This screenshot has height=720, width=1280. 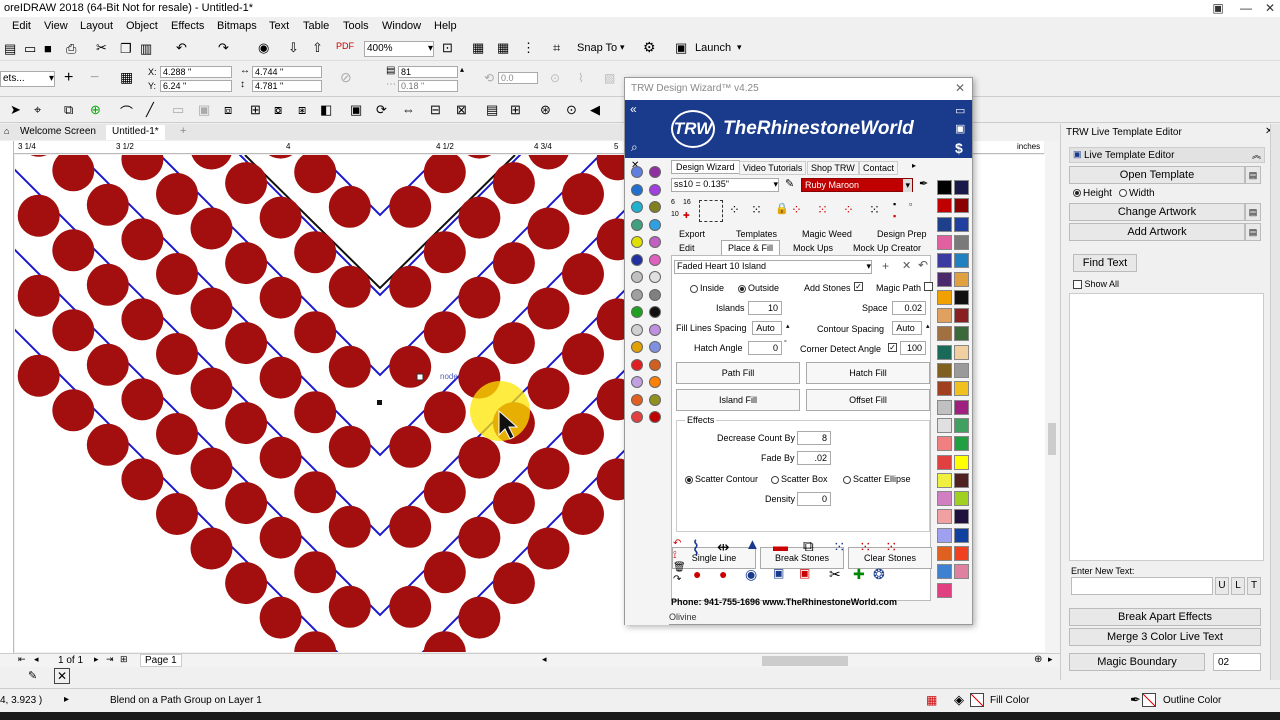 I want to click on menu-layout: Layout, so click(x=96, y=26).